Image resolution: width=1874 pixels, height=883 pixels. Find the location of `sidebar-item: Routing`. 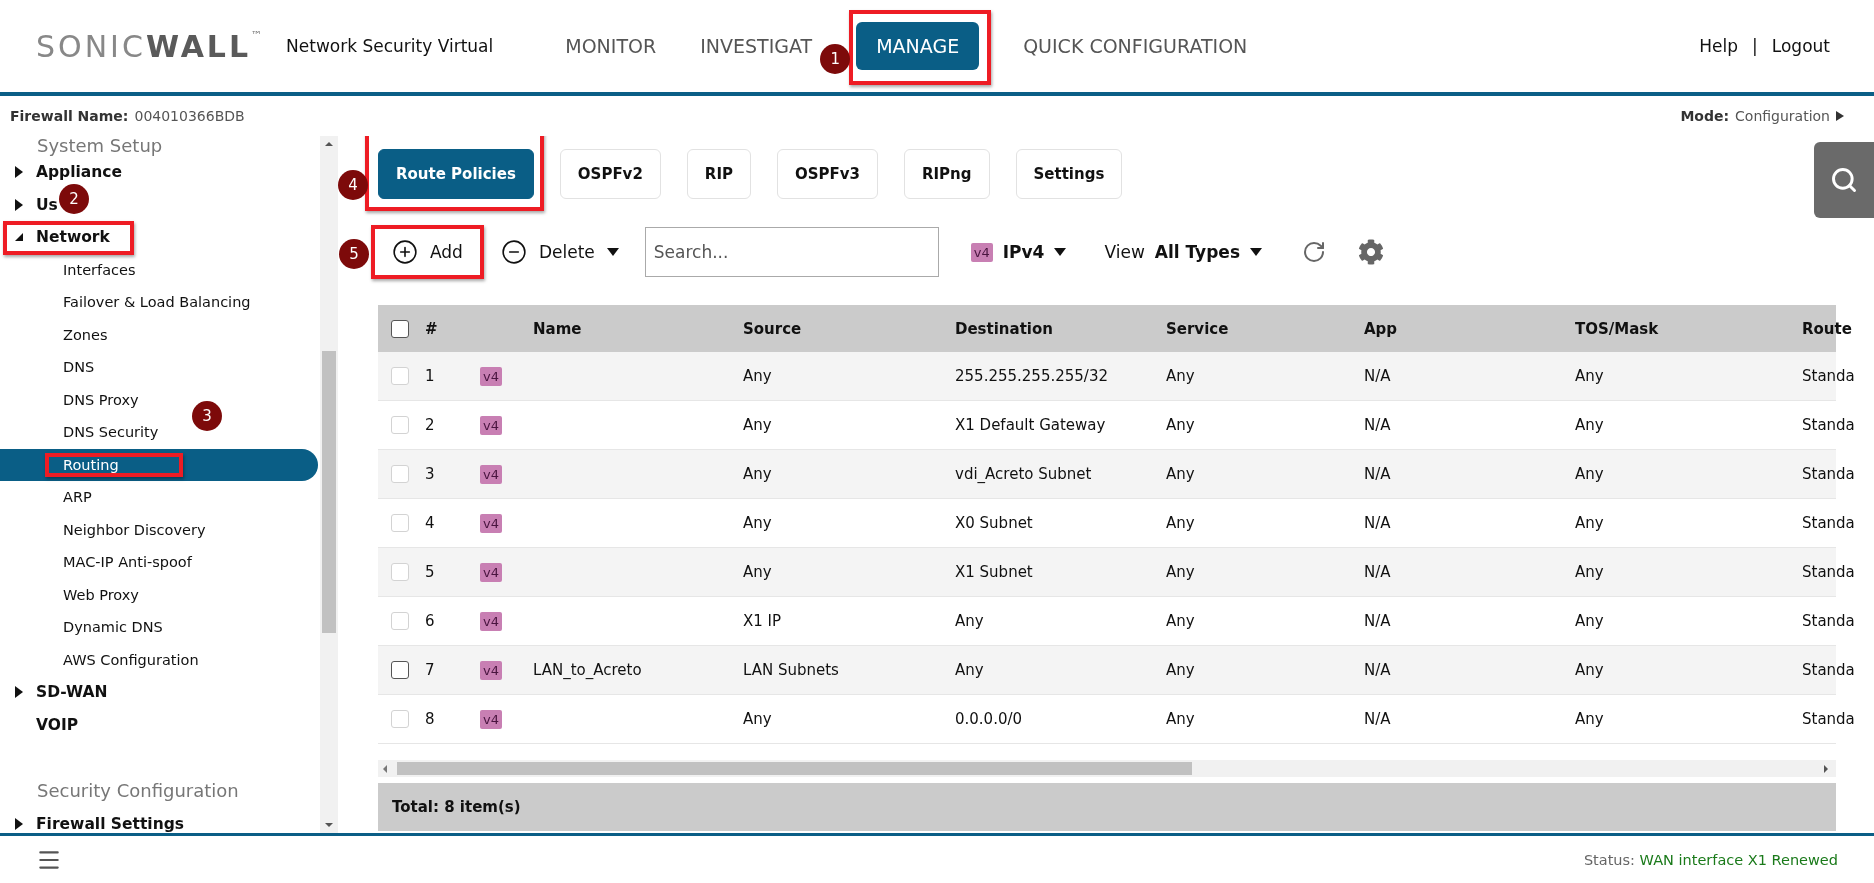

sidebar-item: Routing is located at coordinates (159, 464).